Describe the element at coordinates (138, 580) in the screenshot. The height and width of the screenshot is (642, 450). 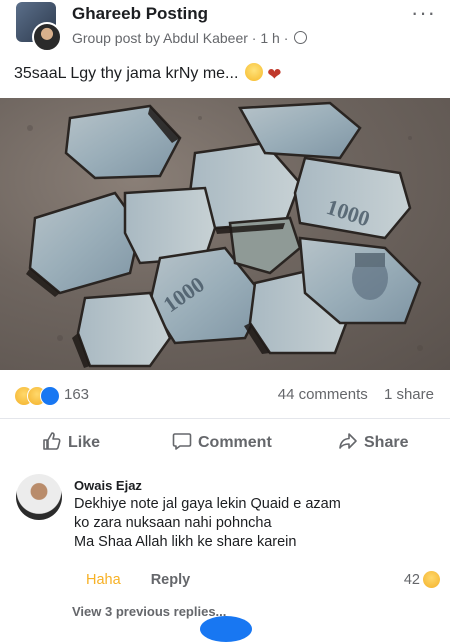
I see `comment-actions: Haha Reply` at that location.